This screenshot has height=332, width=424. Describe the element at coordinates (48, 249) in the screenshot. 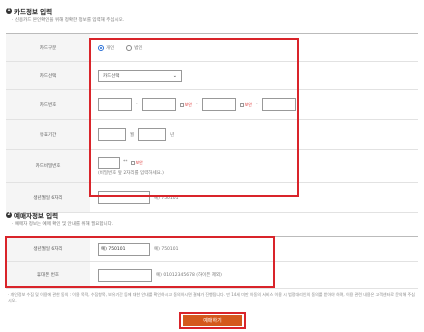

I see `buyer-birth-label: 생년월일 6자리` at that location.